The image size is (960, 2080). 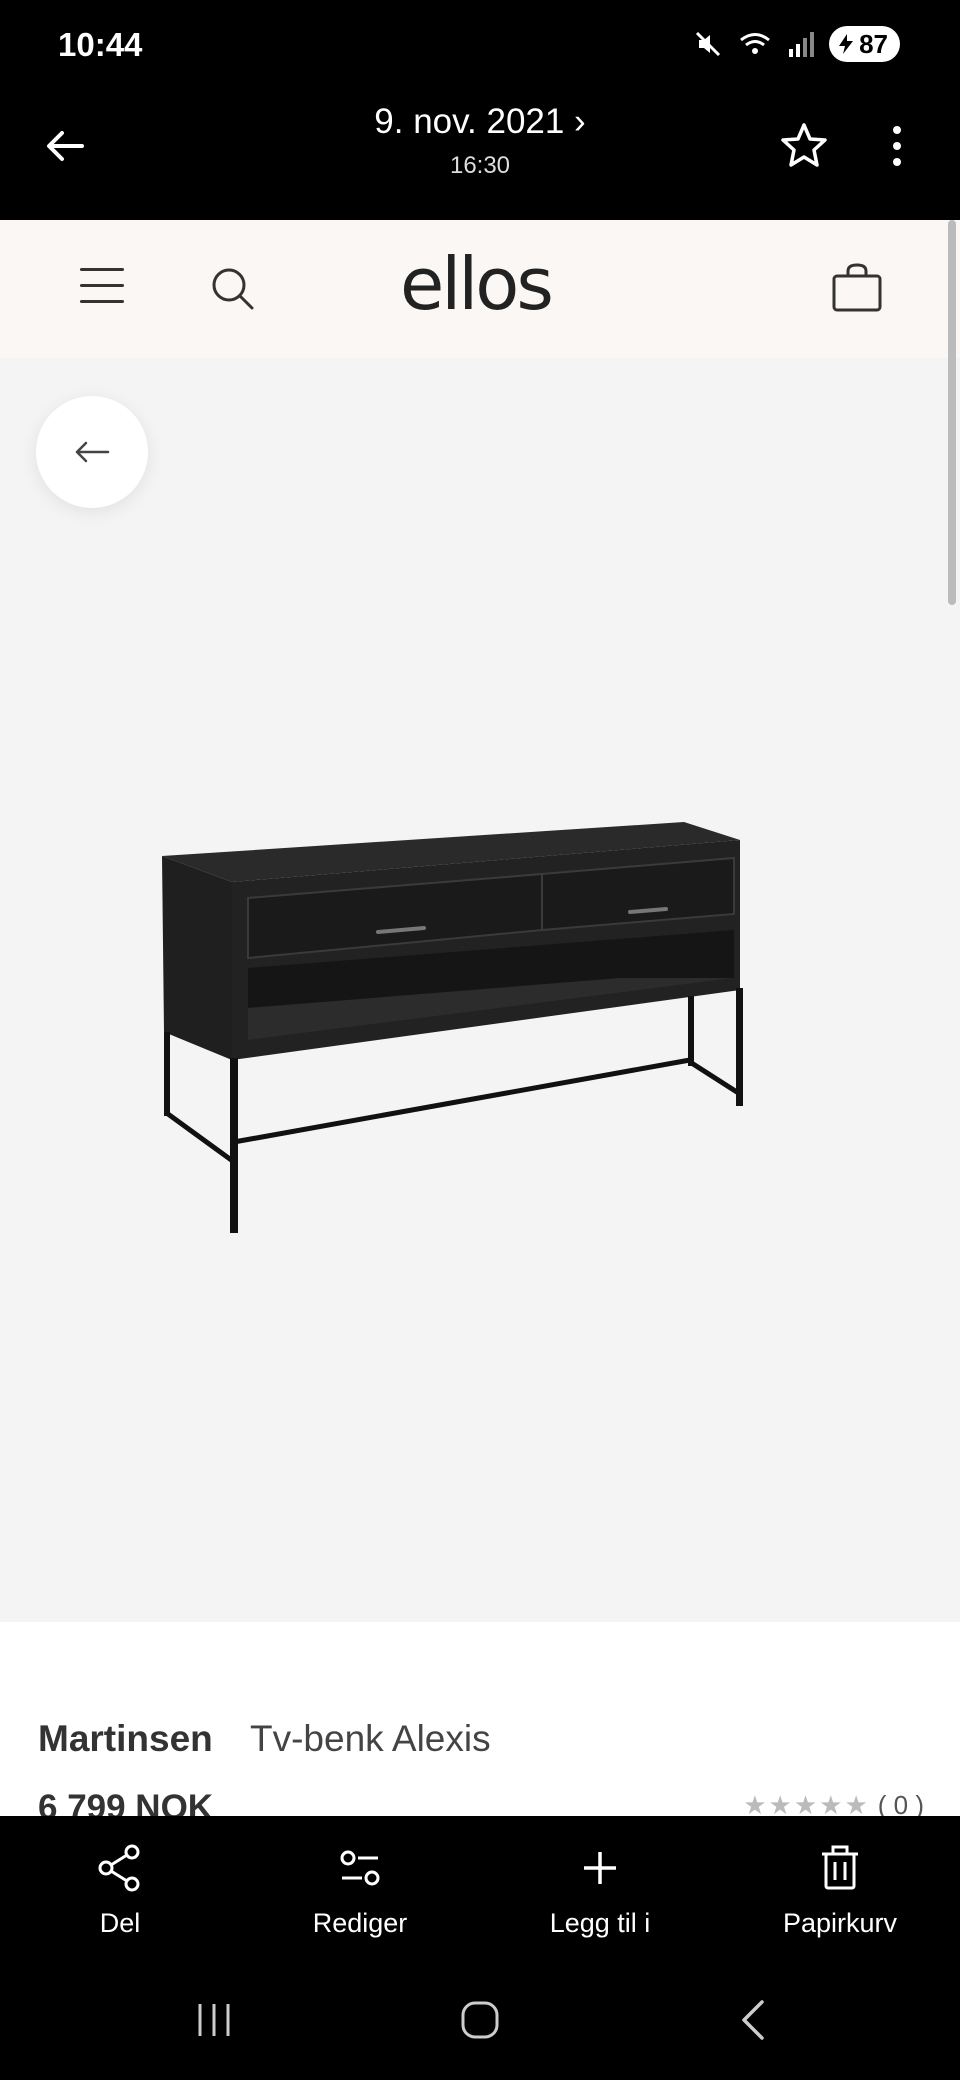 What do you see at coordinates (600, 1886) in the screenshot?
I see `add-to-button: Legg til i` at bounding box center [600, 1886].